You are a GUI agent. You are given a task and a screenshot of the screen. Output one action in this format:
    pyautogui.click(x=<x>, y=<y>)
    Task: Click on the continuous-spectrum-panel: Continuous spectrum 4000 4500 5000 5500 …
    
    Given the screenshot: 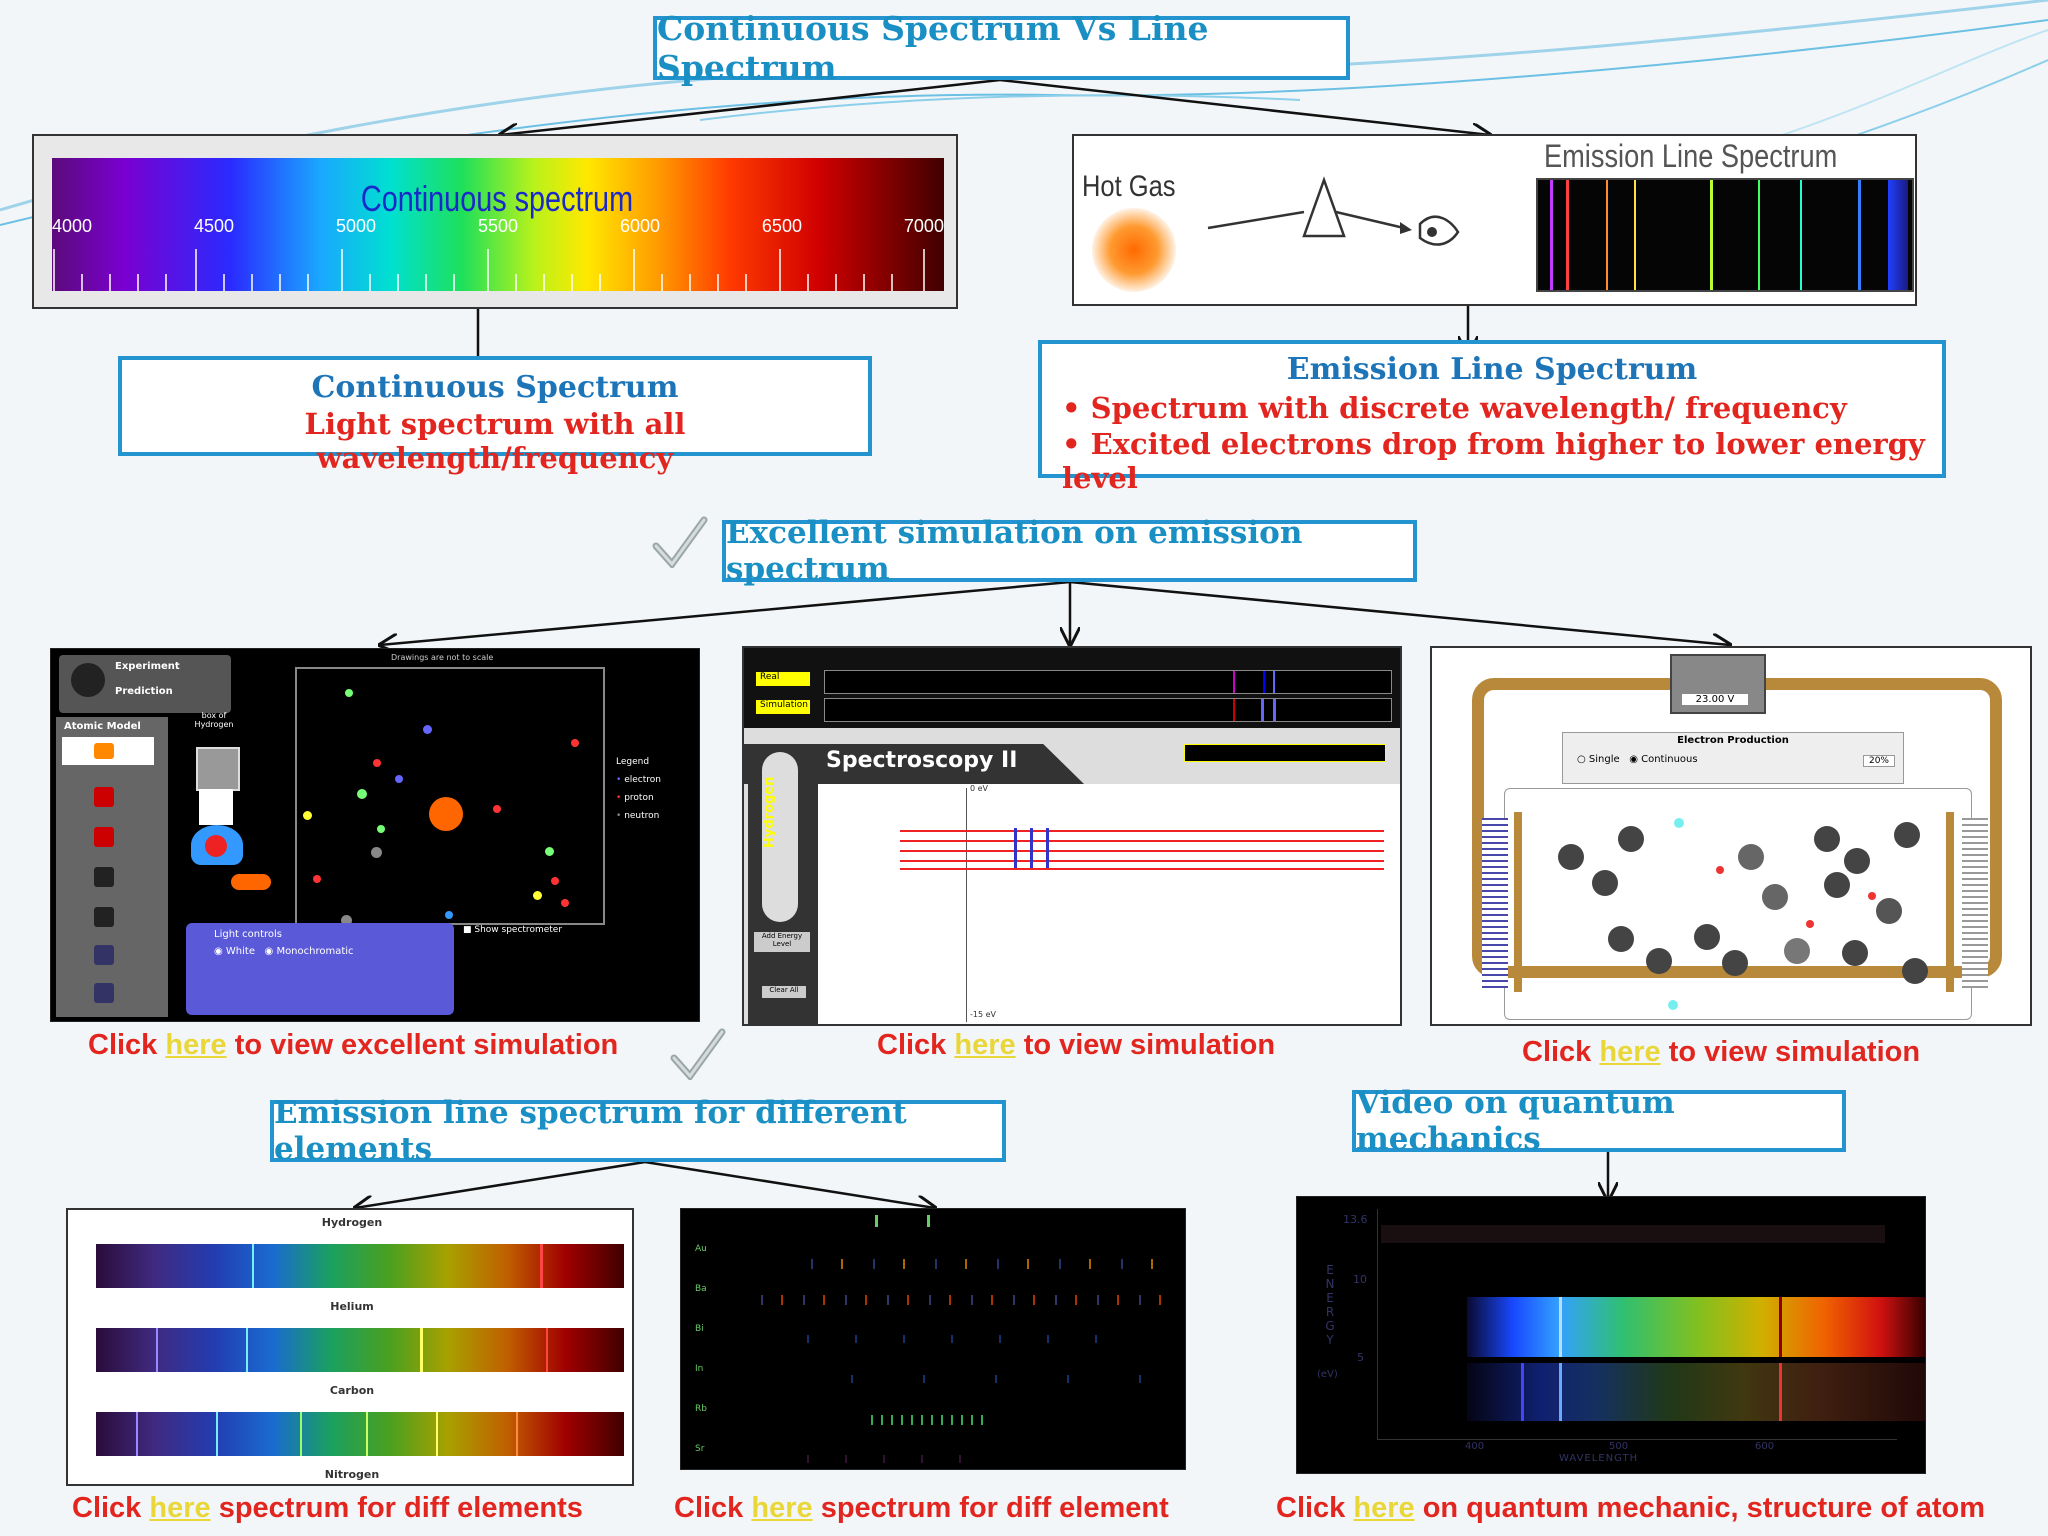 What is the action you would take?
    pyautogui.click(x=495, y=221)
    